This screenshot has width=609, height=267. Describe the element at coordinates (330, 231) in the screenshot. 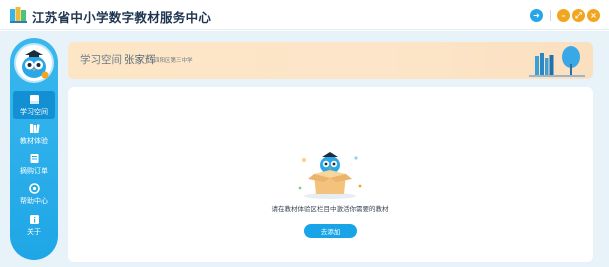

I see `add-textbook-button: 去添加` at that location.